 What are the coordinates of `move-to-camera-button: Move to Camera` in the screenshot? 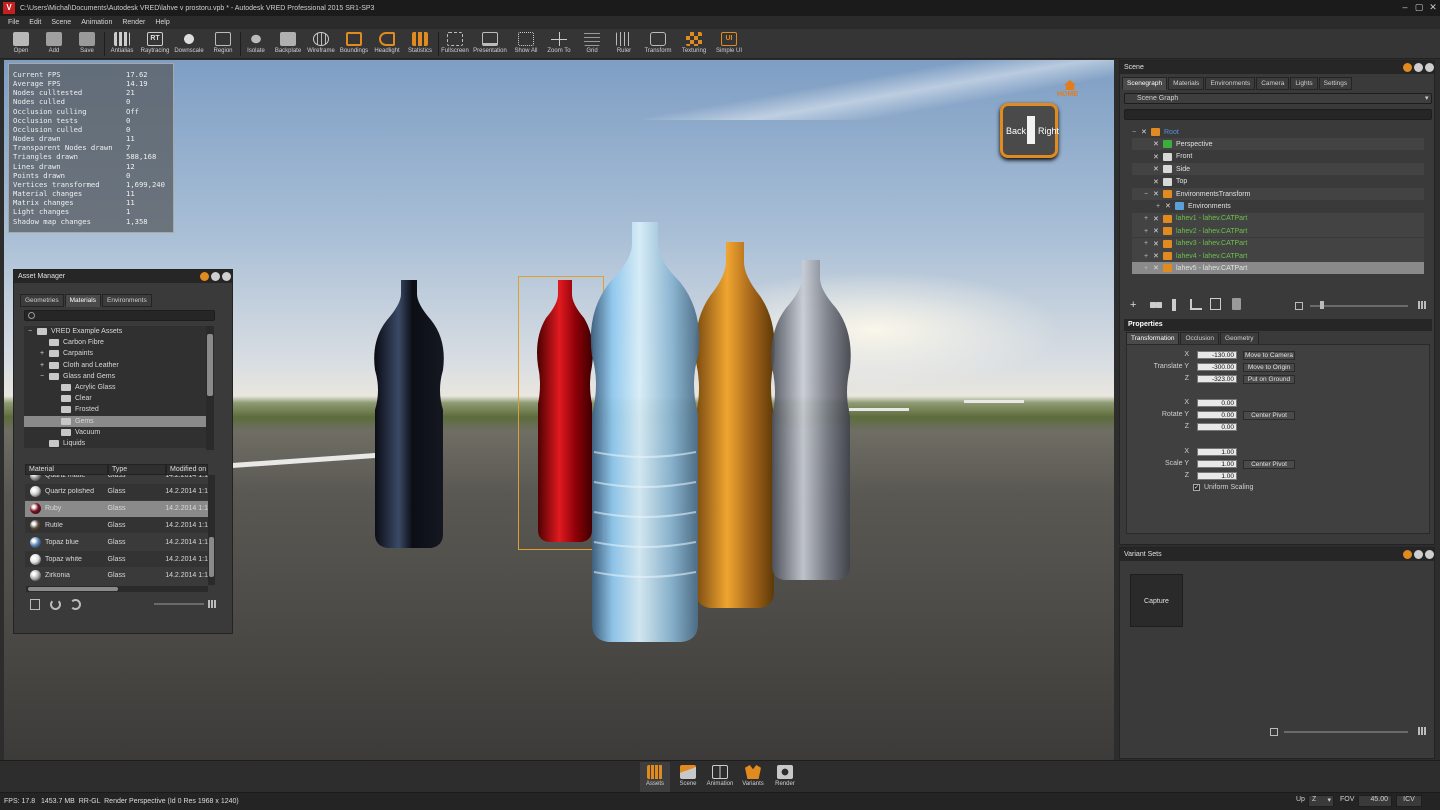 It's located at (1269, 355).